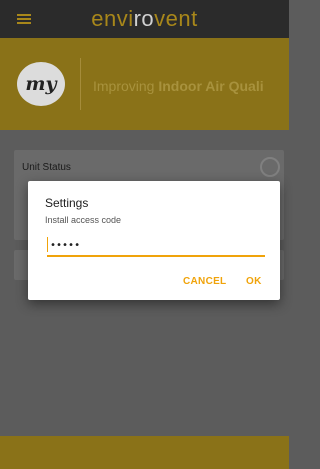 The width and height of the screenshot is (320, 469). What do you see at coordinates (126, 86) in the screenshot?
I see `hero-tagline-prefix: Improving` at bounding box center [126, 86].